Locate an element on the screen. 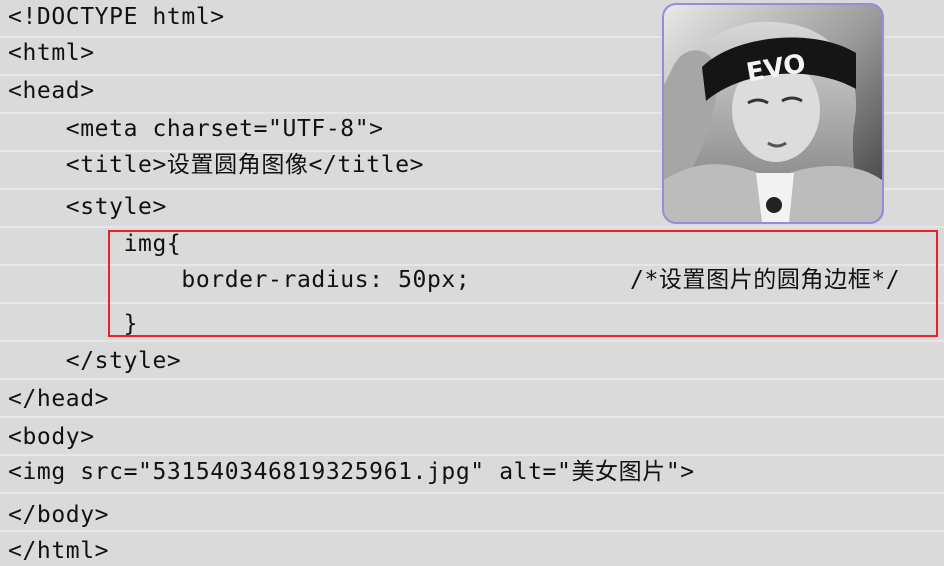  code-line-html-open: <html> is located at coordinates (51, 53).